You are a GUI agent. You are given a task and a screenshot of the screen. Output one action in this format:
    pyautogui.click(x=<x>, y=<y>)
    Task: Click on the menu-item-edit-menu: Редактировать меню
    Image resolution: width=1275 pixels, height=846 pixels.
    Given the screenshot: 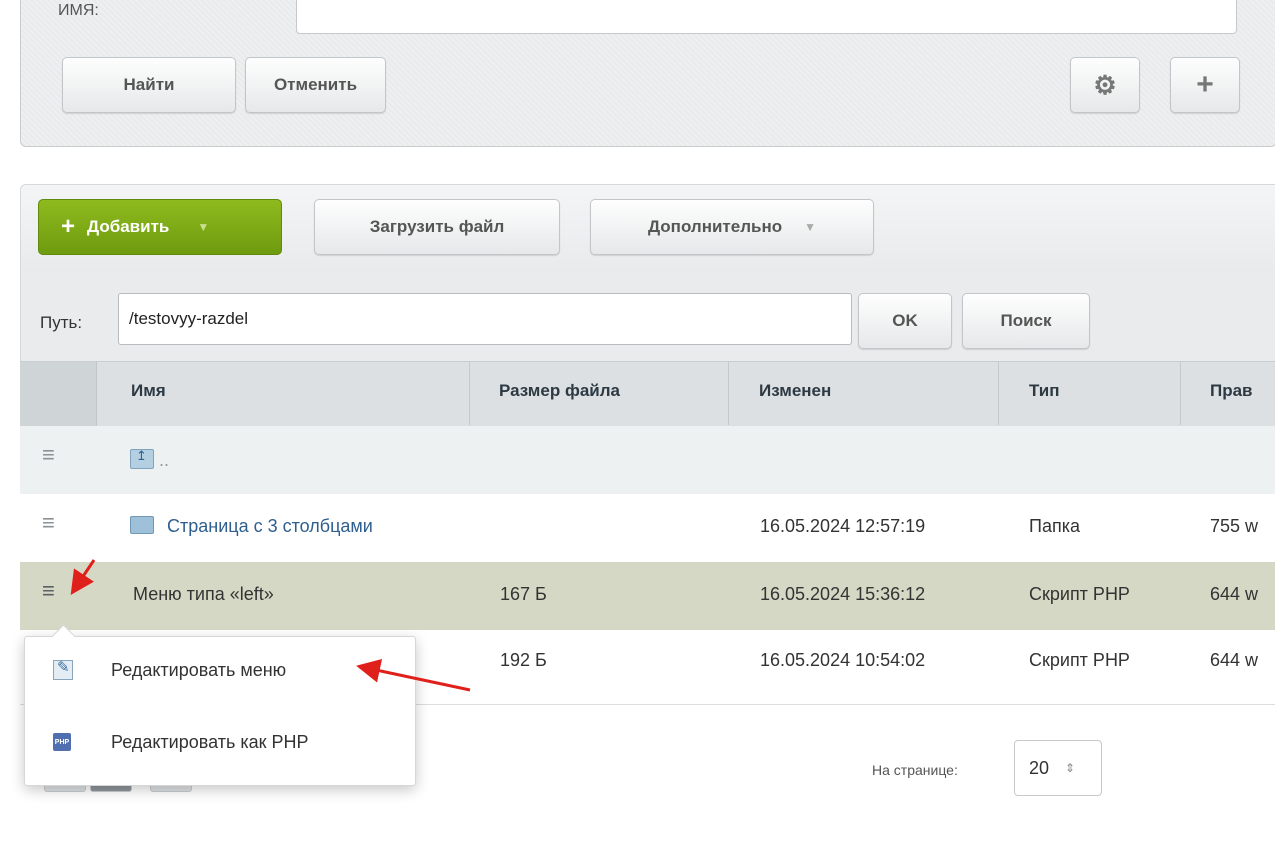 What is the action you would take?
    pyautogui.click(x=220, y=670)
    